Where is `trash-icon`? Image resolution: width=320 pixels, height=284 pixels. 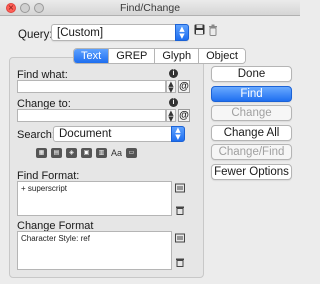 trash-icon is located at coordinates (213, 30).